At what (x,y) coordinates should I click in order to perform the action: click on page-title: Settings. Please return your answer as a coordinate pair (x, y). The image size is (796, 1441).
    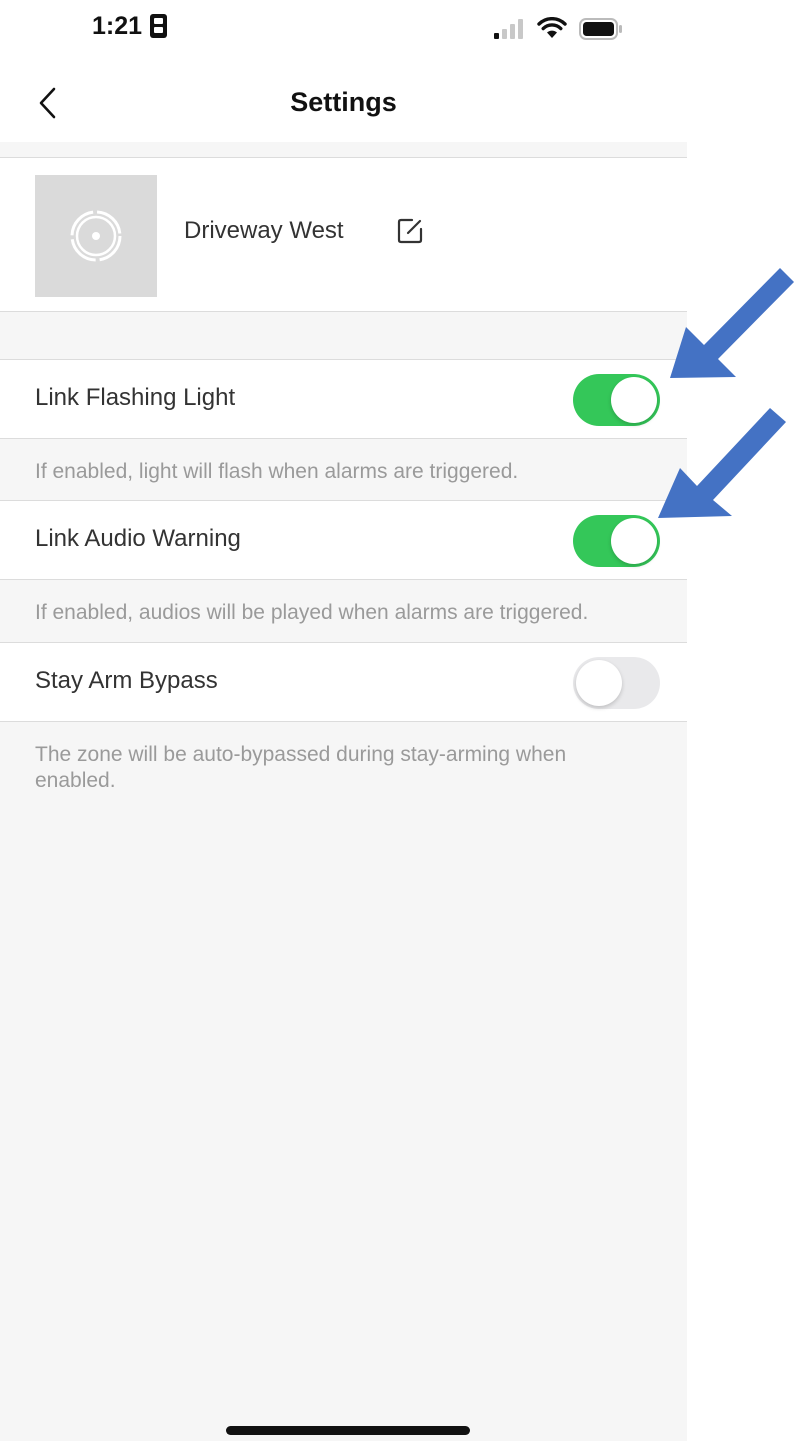
    Looking at the image, I should click on (343, 102).